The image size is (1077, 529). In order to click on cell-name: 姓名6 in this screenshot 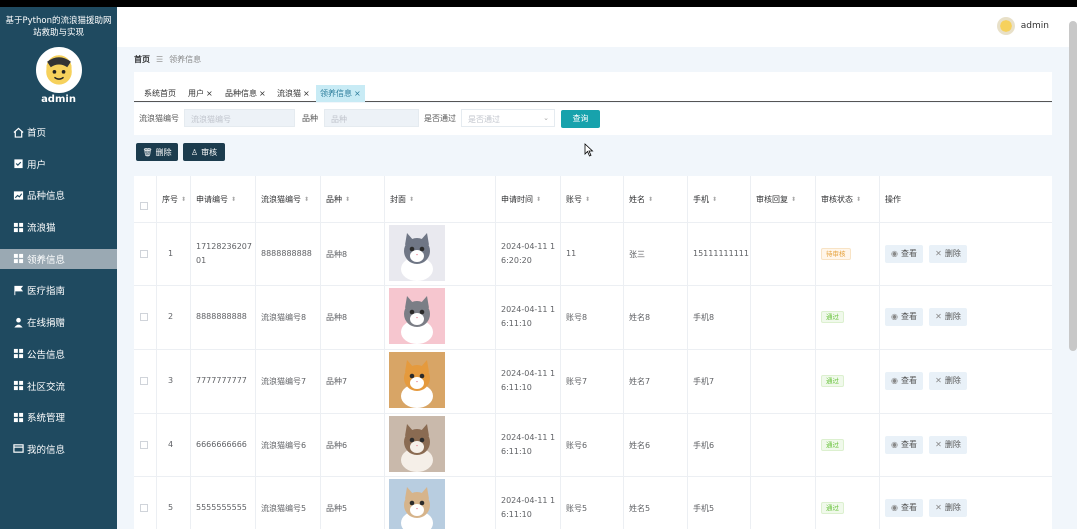, I will do `click(640, 445)`.